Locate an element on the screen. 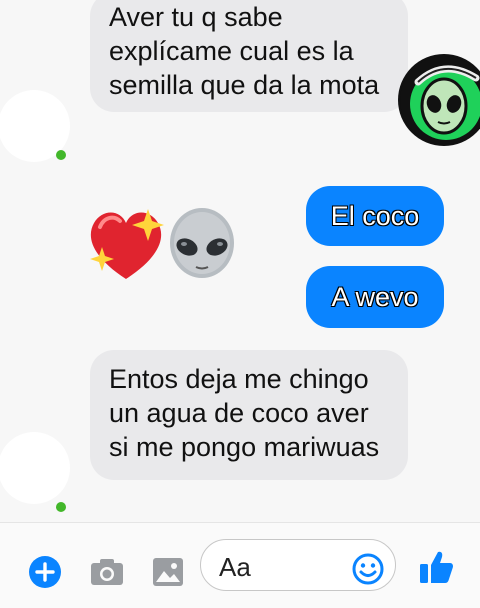 Image resolution: width=480 pixels, height=608 pixels. sparkling-heart-emoji is located at coordinates (127, 244).